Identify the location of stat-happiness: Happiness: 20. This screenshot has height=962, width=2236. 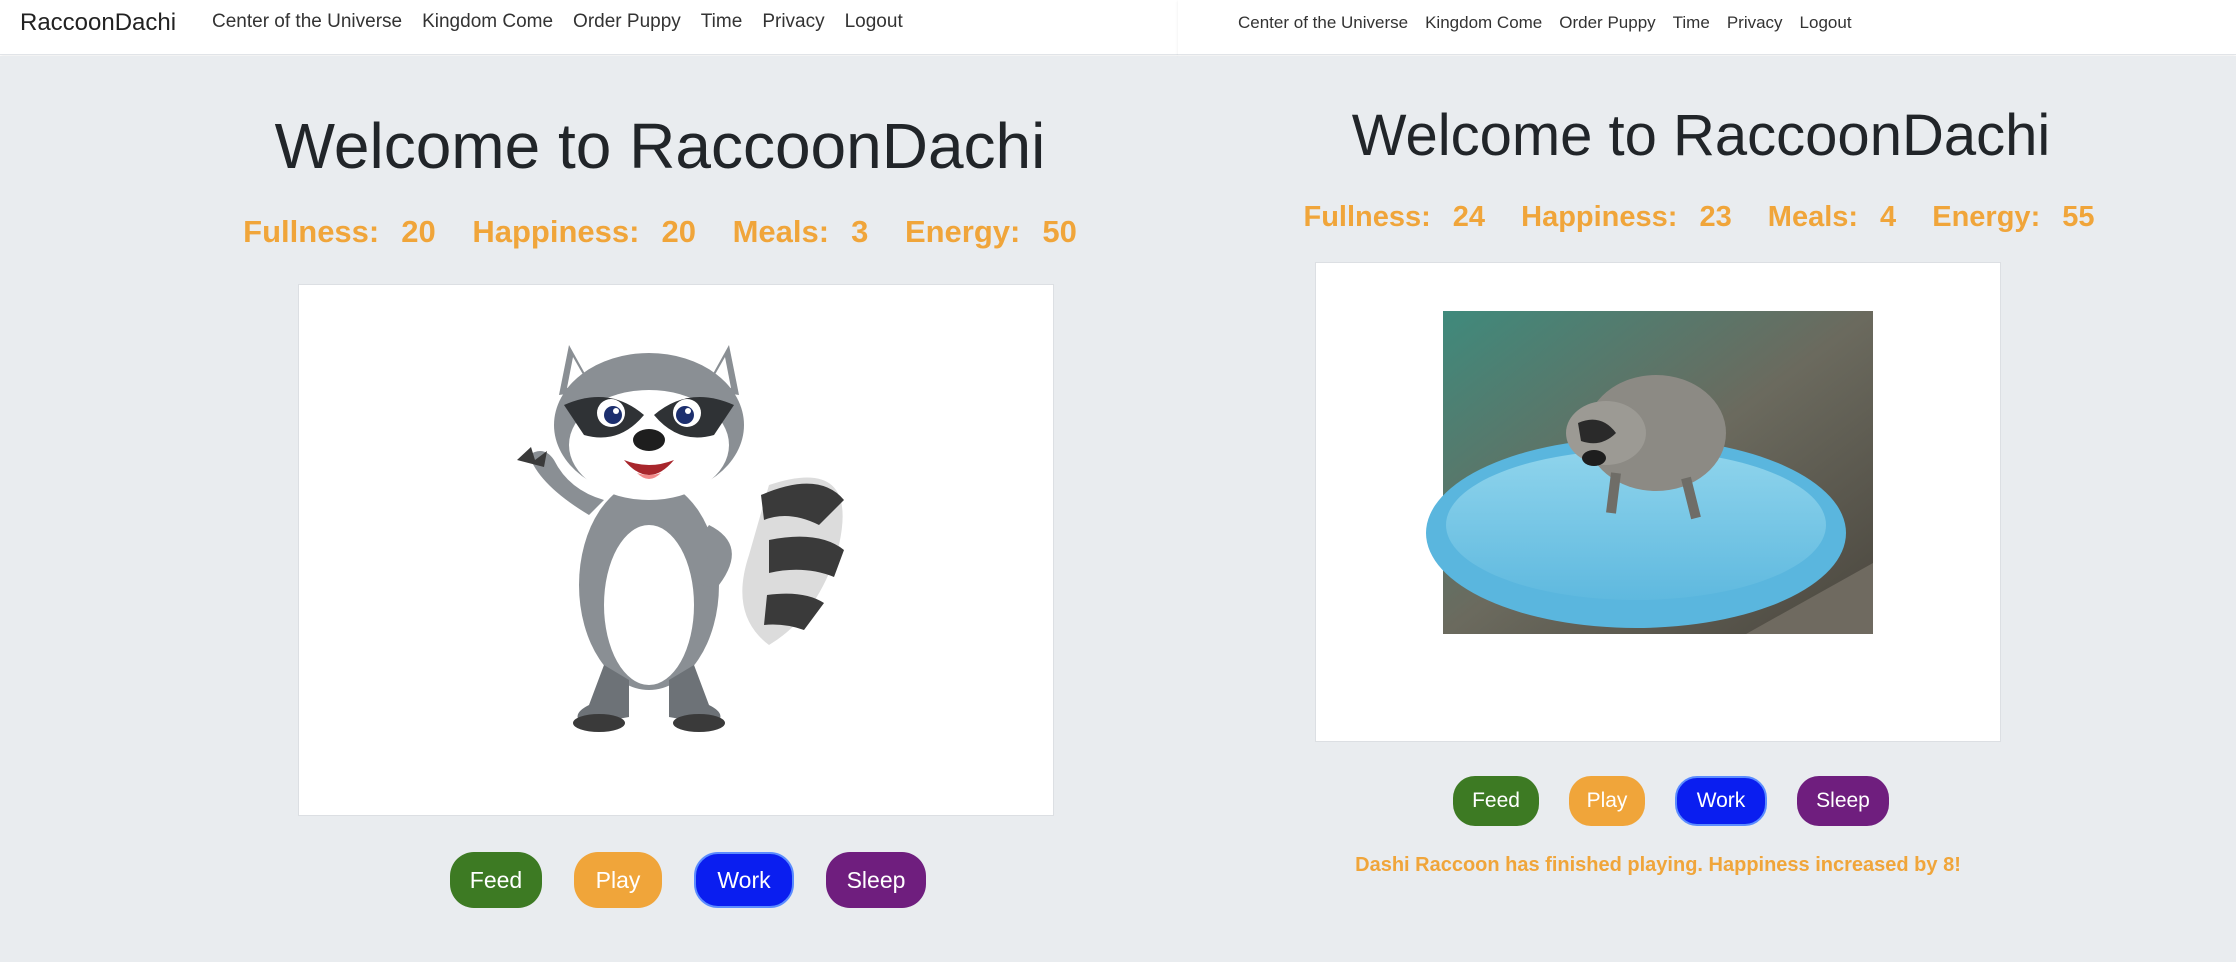
(584, 232).